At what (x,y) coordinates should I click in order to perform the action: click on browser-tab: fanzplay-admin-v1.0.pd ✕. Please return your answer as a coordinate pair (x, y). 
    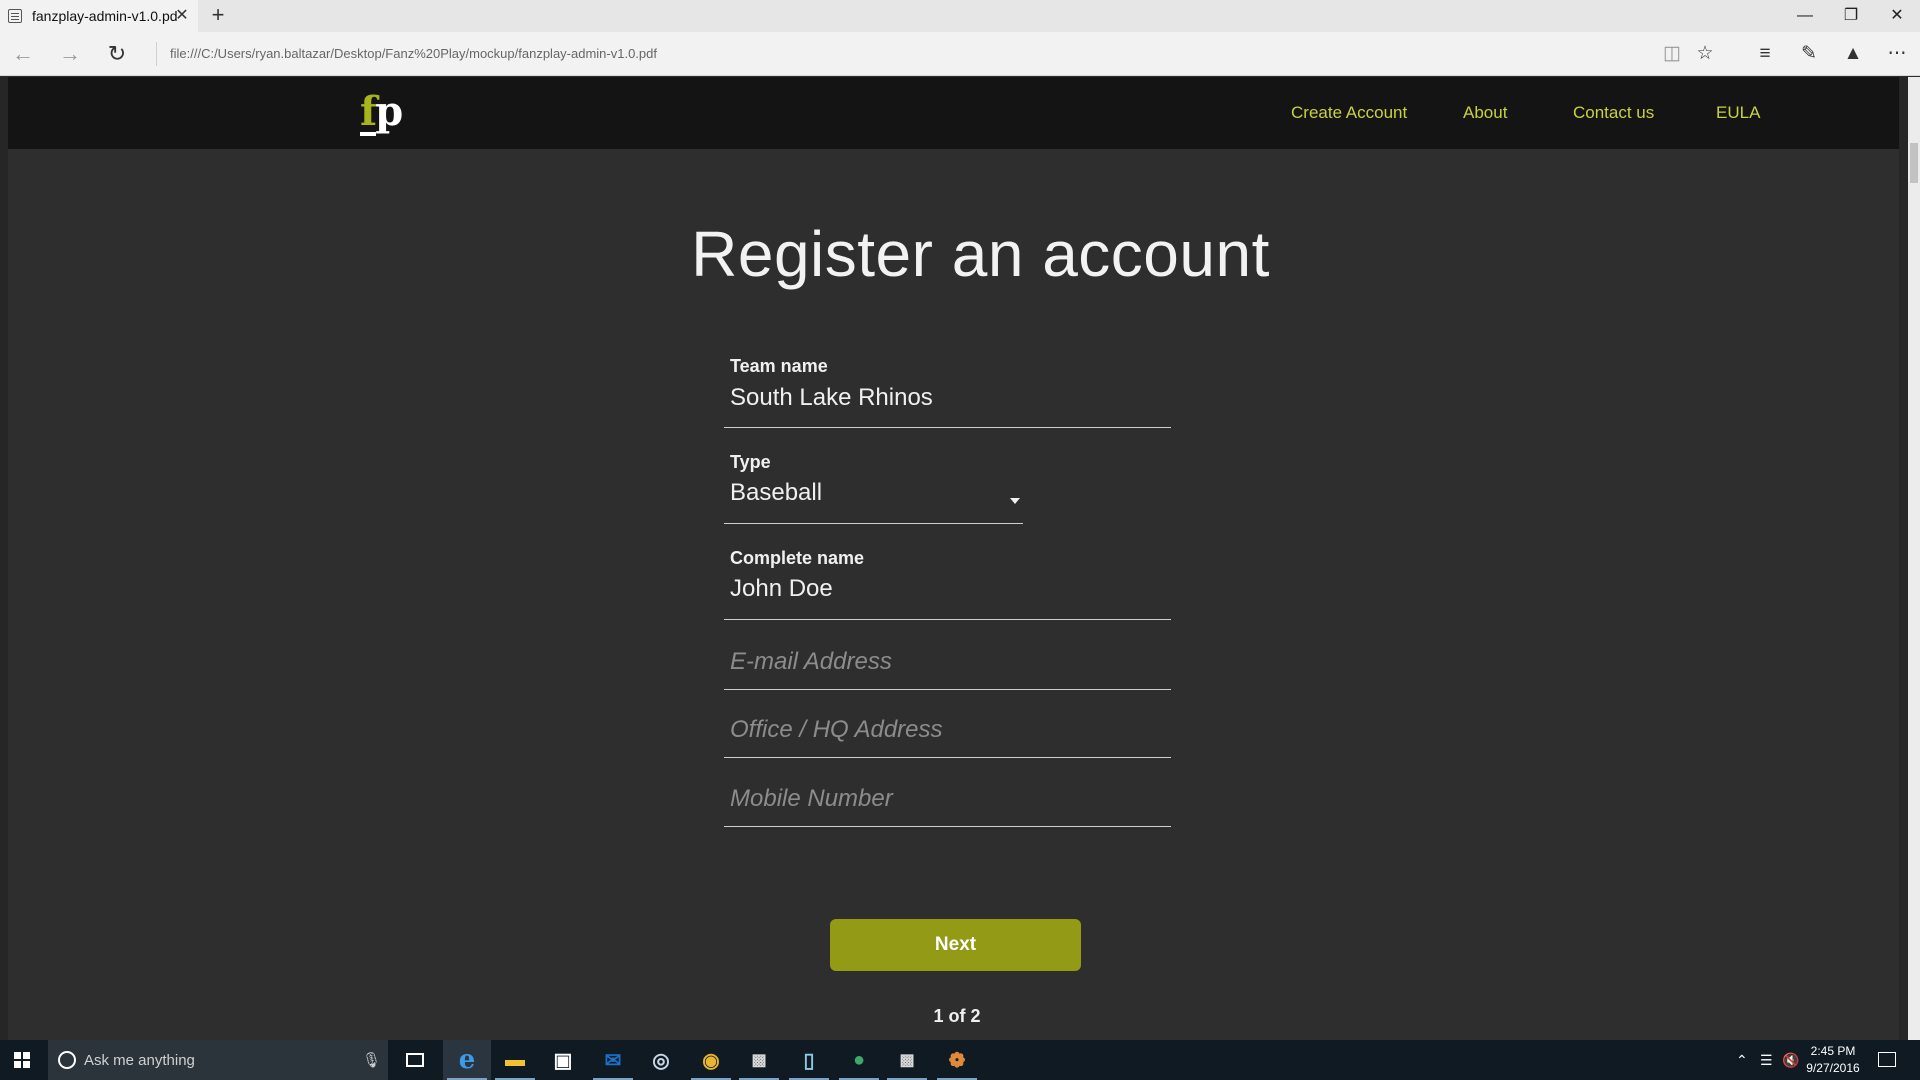
    Looking at the image, I should click on (99, 16).